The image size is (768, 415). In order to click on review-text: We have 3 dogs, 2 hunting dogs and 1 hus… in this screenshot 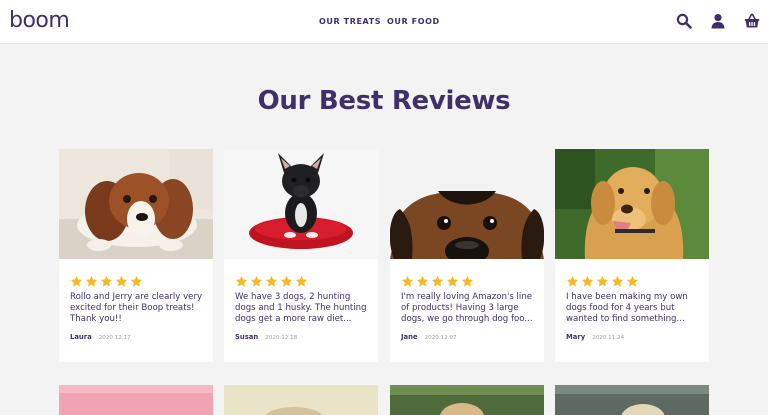, I will do `click(301, 308)`.